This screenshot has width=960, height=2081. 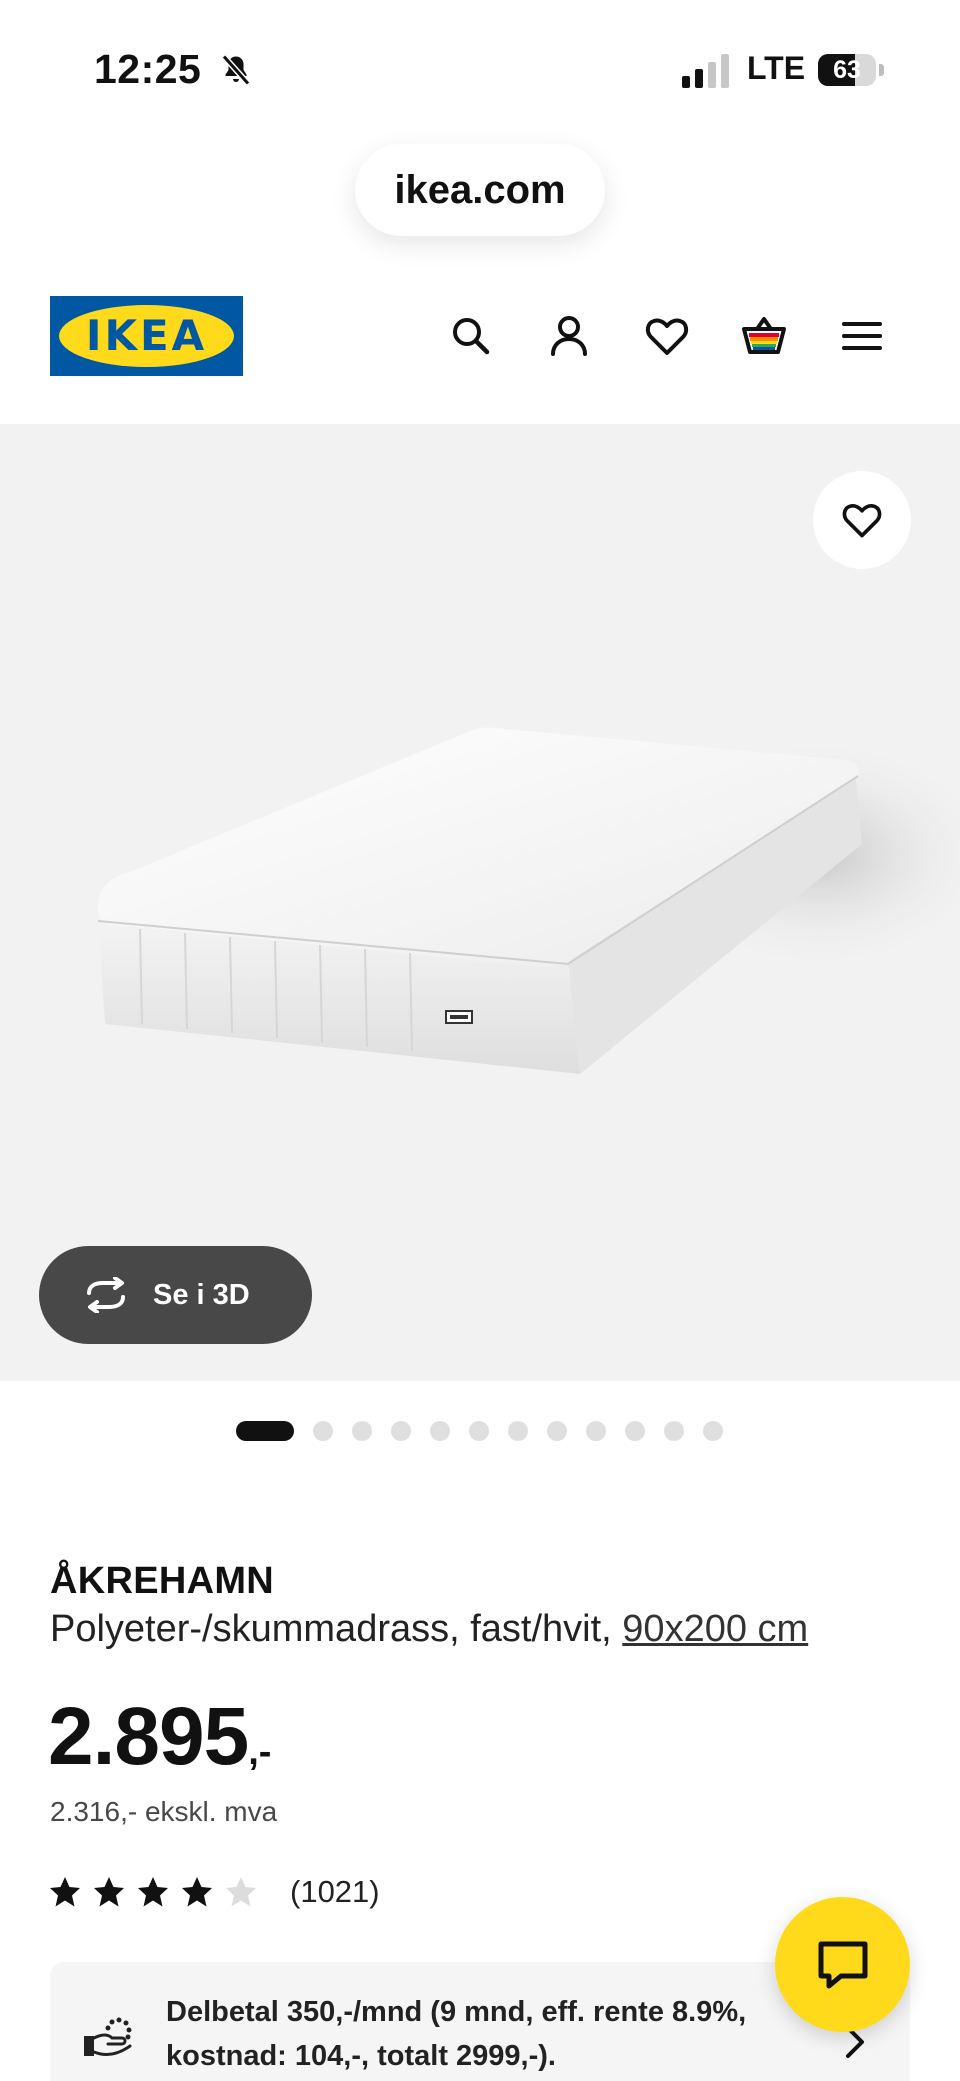 What do you see at coordinates (108, 2036) in the screenshot?
I see `payment-hand-icon` at bounding box center [108, 2036].